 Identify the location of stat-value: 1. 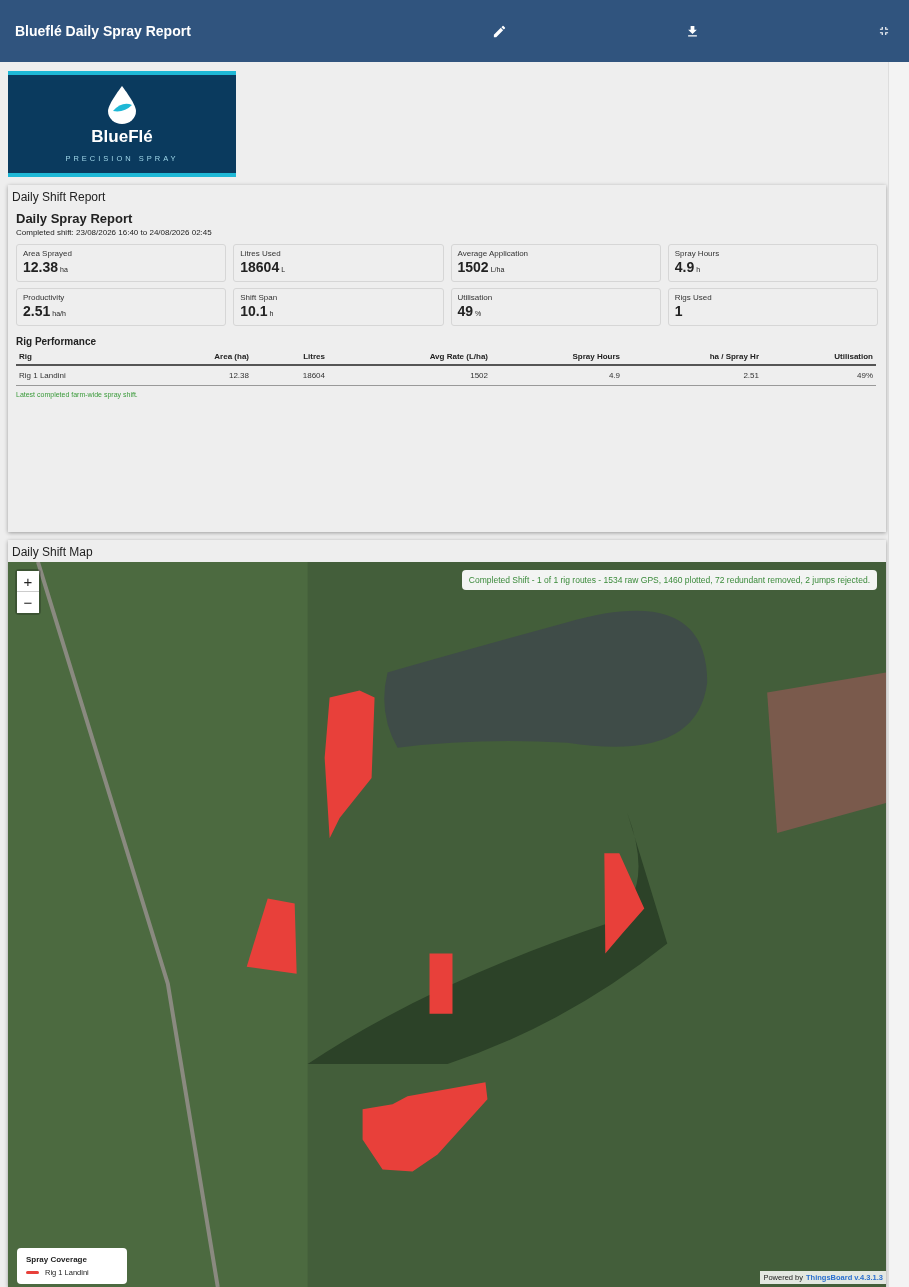
(679, 311).